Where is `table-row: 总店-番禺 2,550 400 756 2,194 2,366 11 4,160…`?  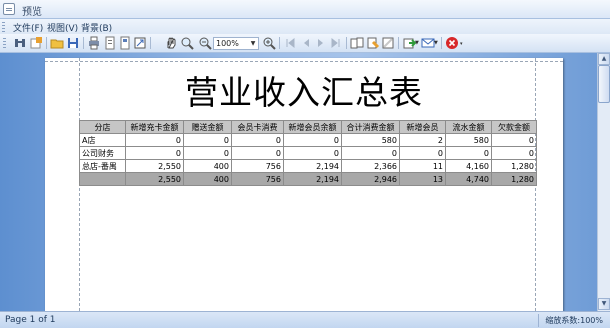 table-row: 总店-番禺 2,550 400 756 2,194 2,366 11 4,160… is located at coordinates (308, 166).